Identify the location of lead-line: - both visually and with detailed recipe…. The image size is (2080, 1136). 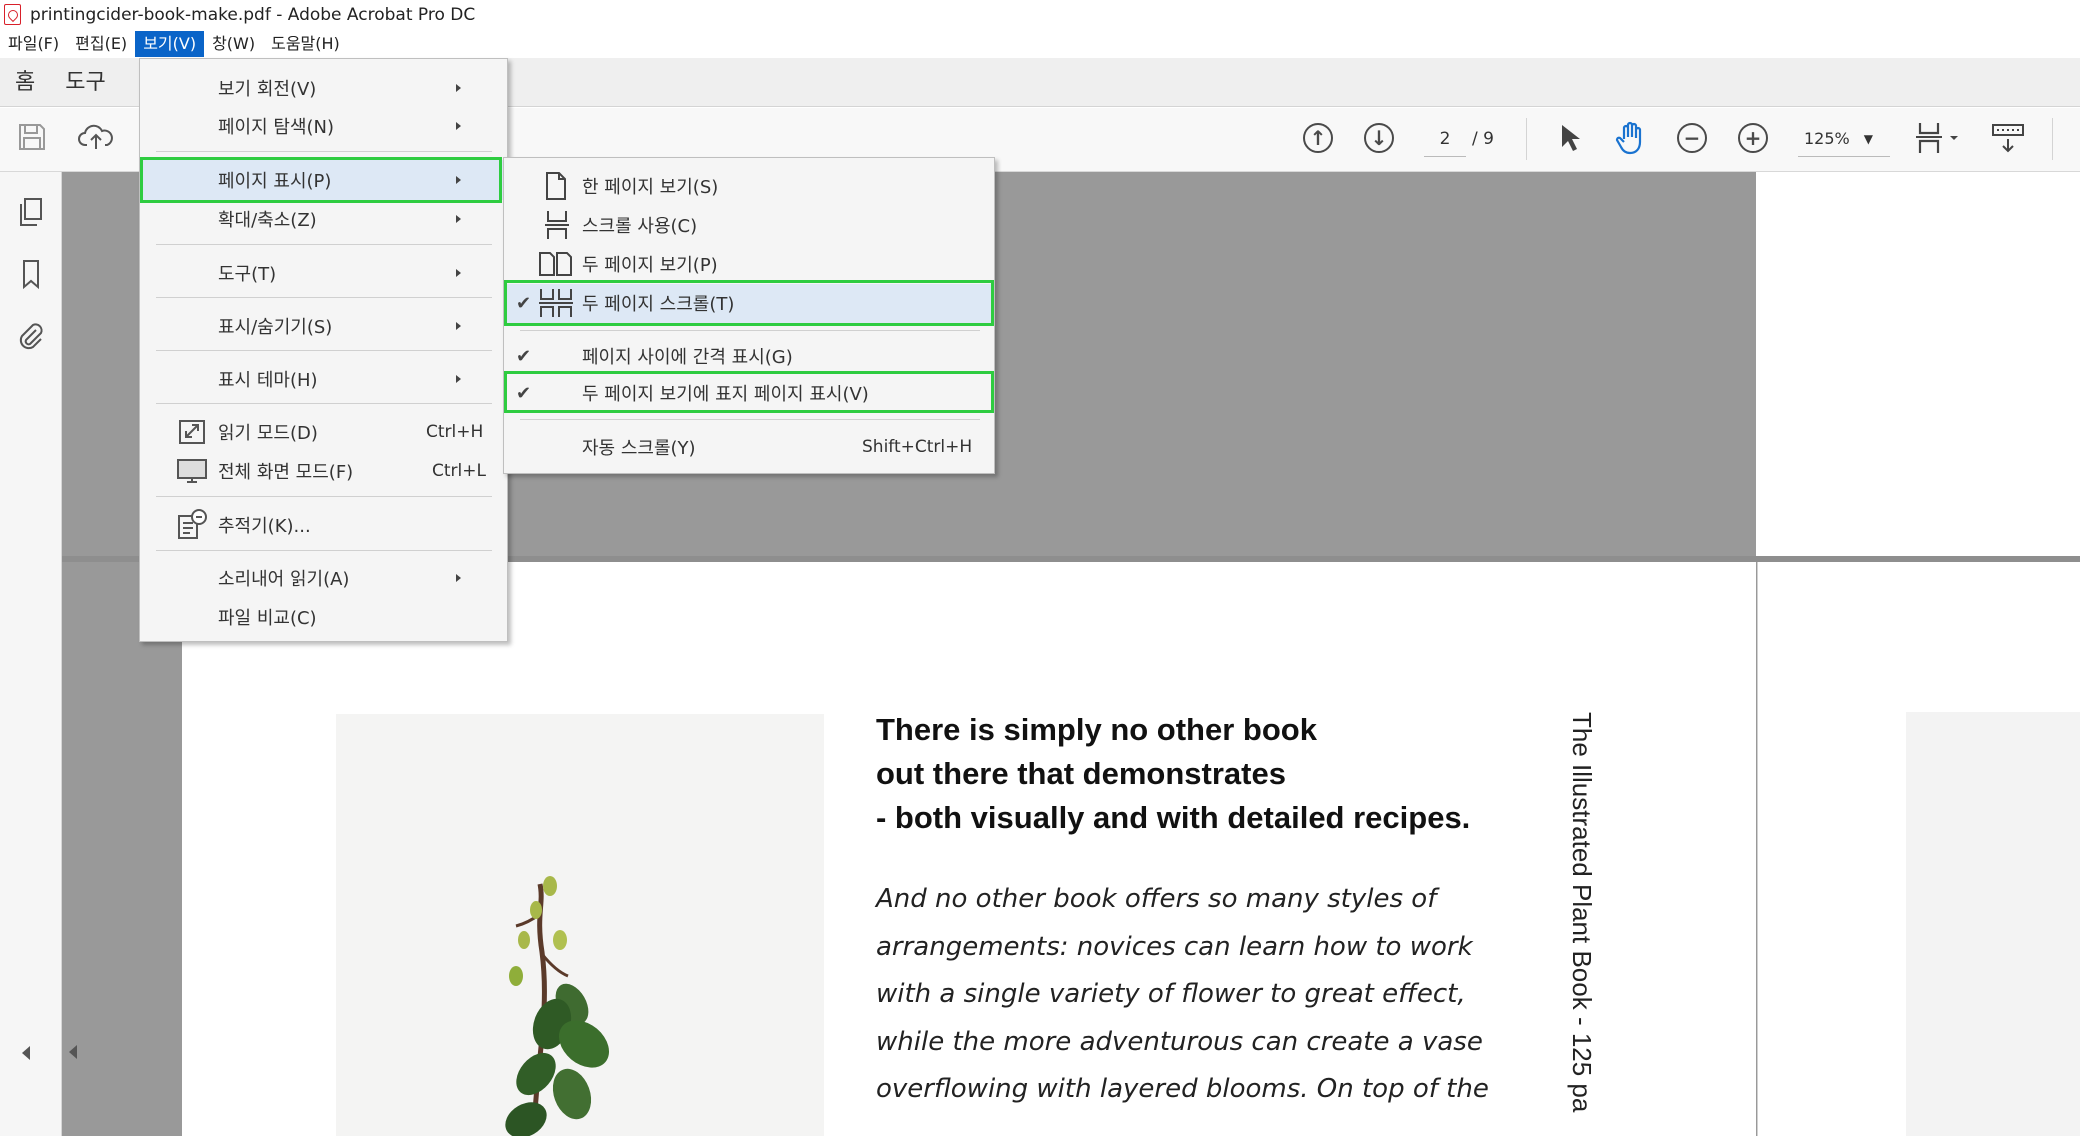
(1173, 817).